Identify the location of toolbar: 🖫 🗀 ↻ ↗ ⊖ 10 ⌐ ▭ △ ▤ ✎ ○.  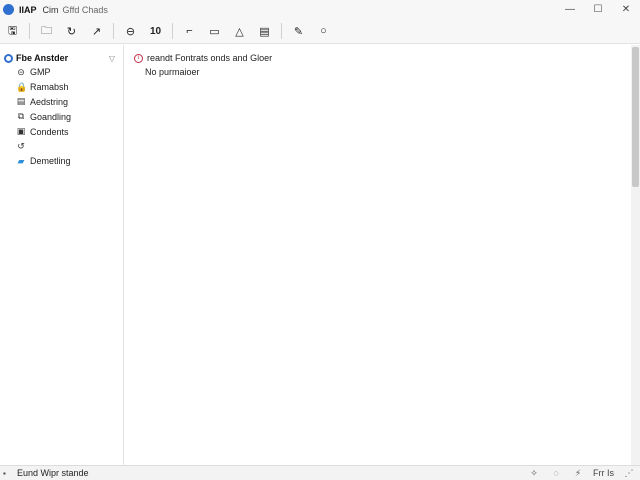
(320, 31).